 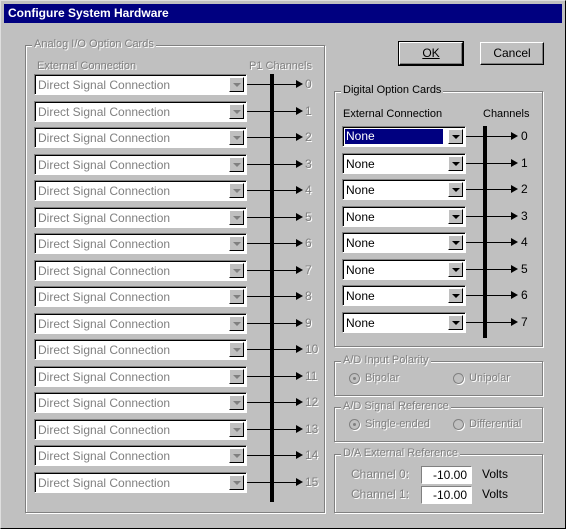 I want to click on differential-radio: Differential, so click(x=487, y=424).